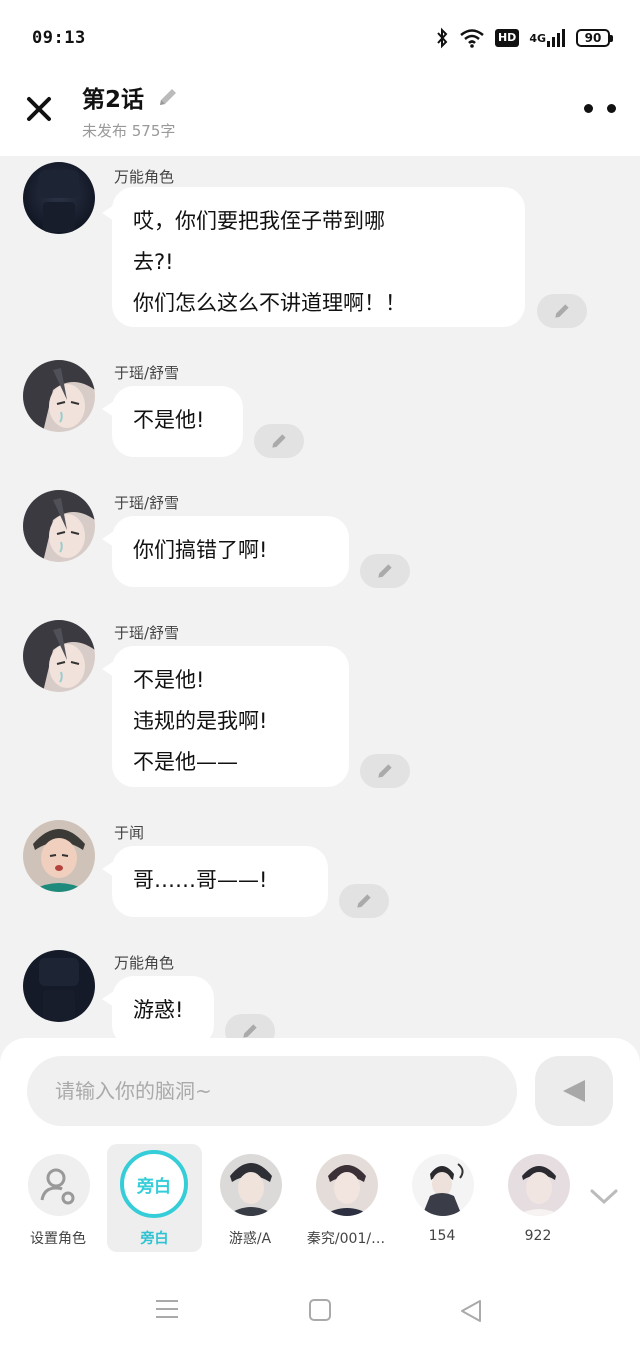 The height and width of the screenshot is (1351, 640). I want to click on role-you-huo: 游惑/A, so click(250, 1198).